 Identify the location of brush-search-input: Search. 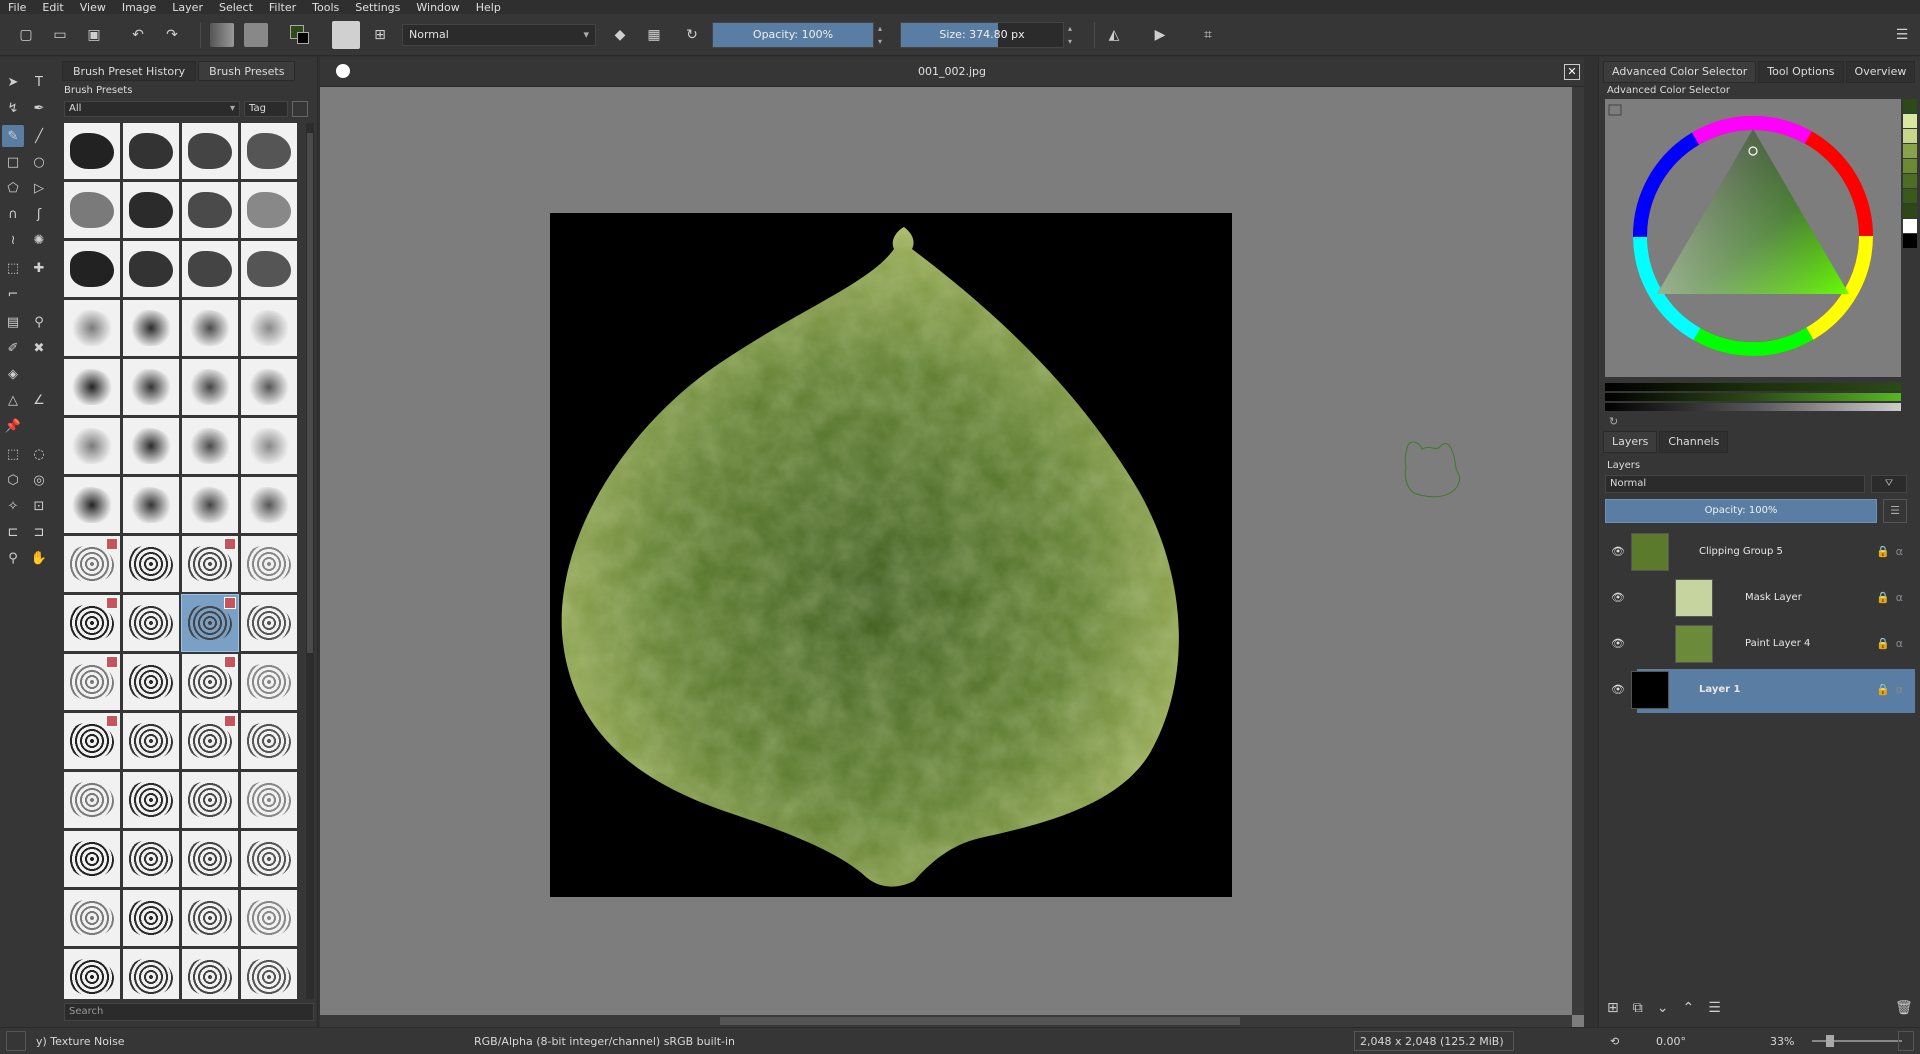
(189, 1012).